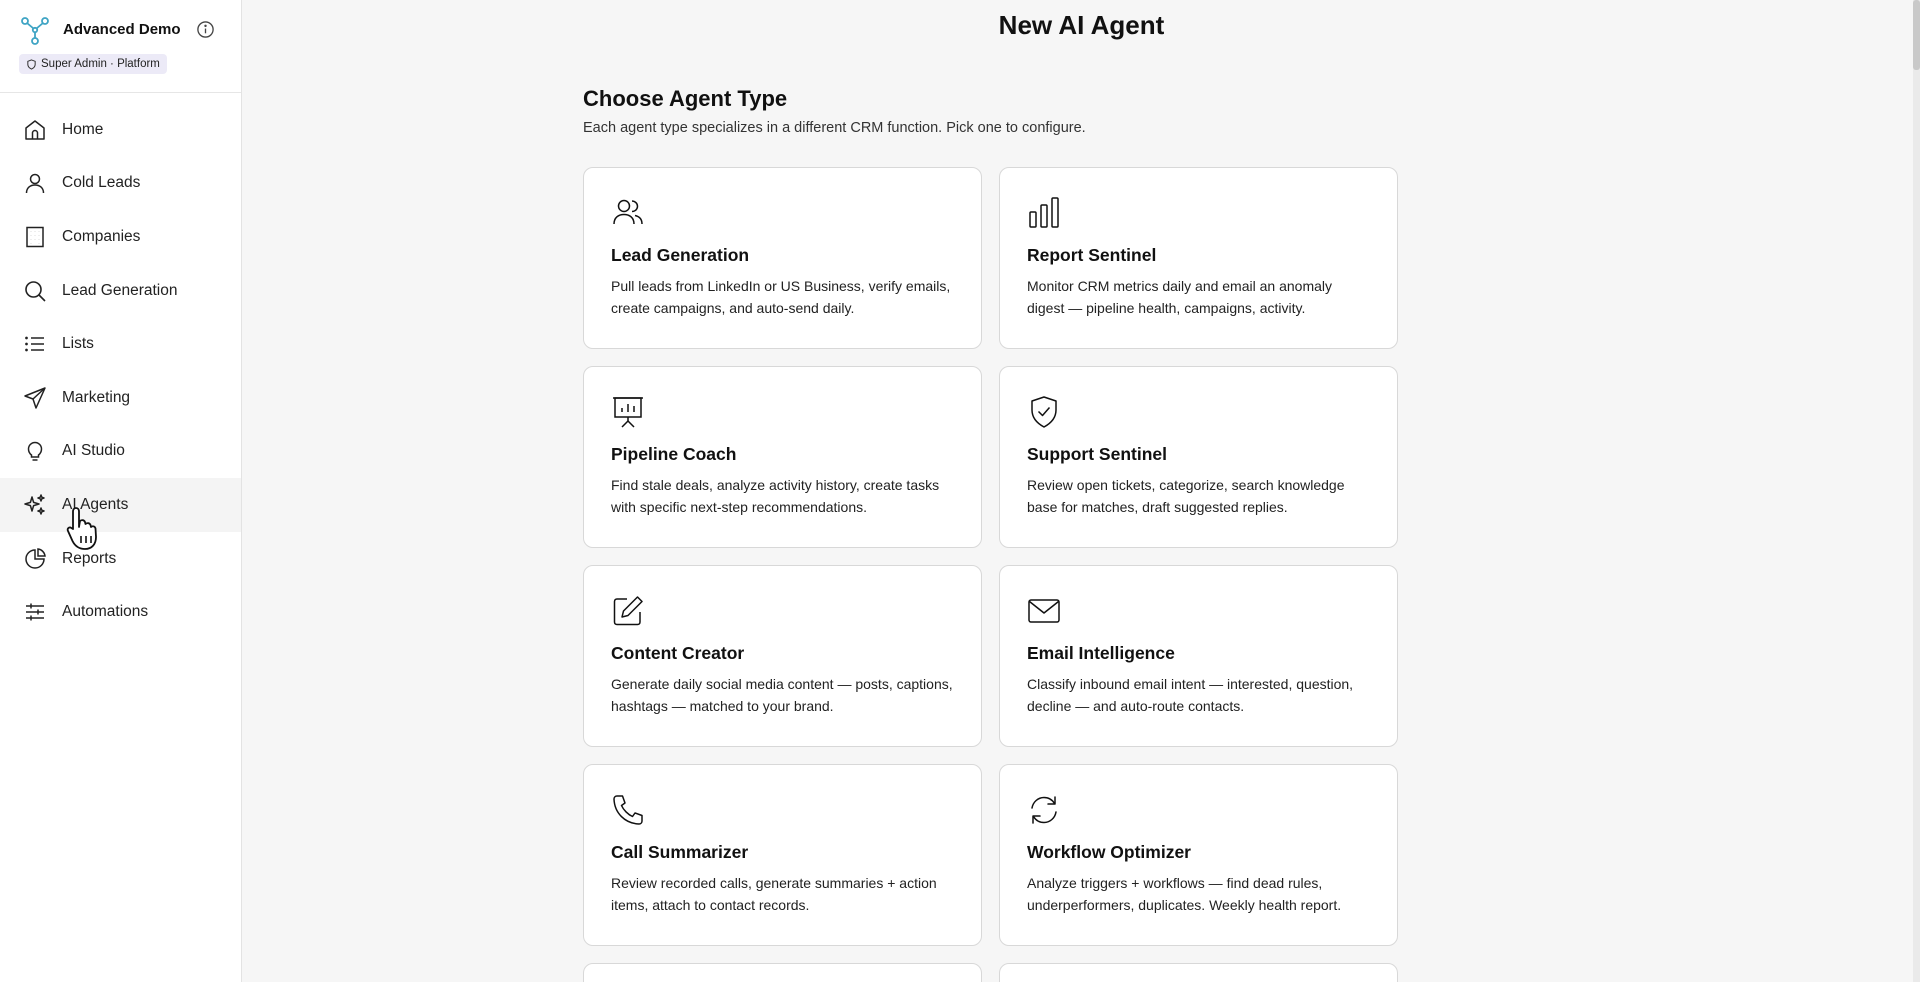 The height and width of the screenshot is (982, 1920). What do you see at coordinates (1044, 611) in the screenshot?
I see `mail-icon` at bounding box center [1044, 611].